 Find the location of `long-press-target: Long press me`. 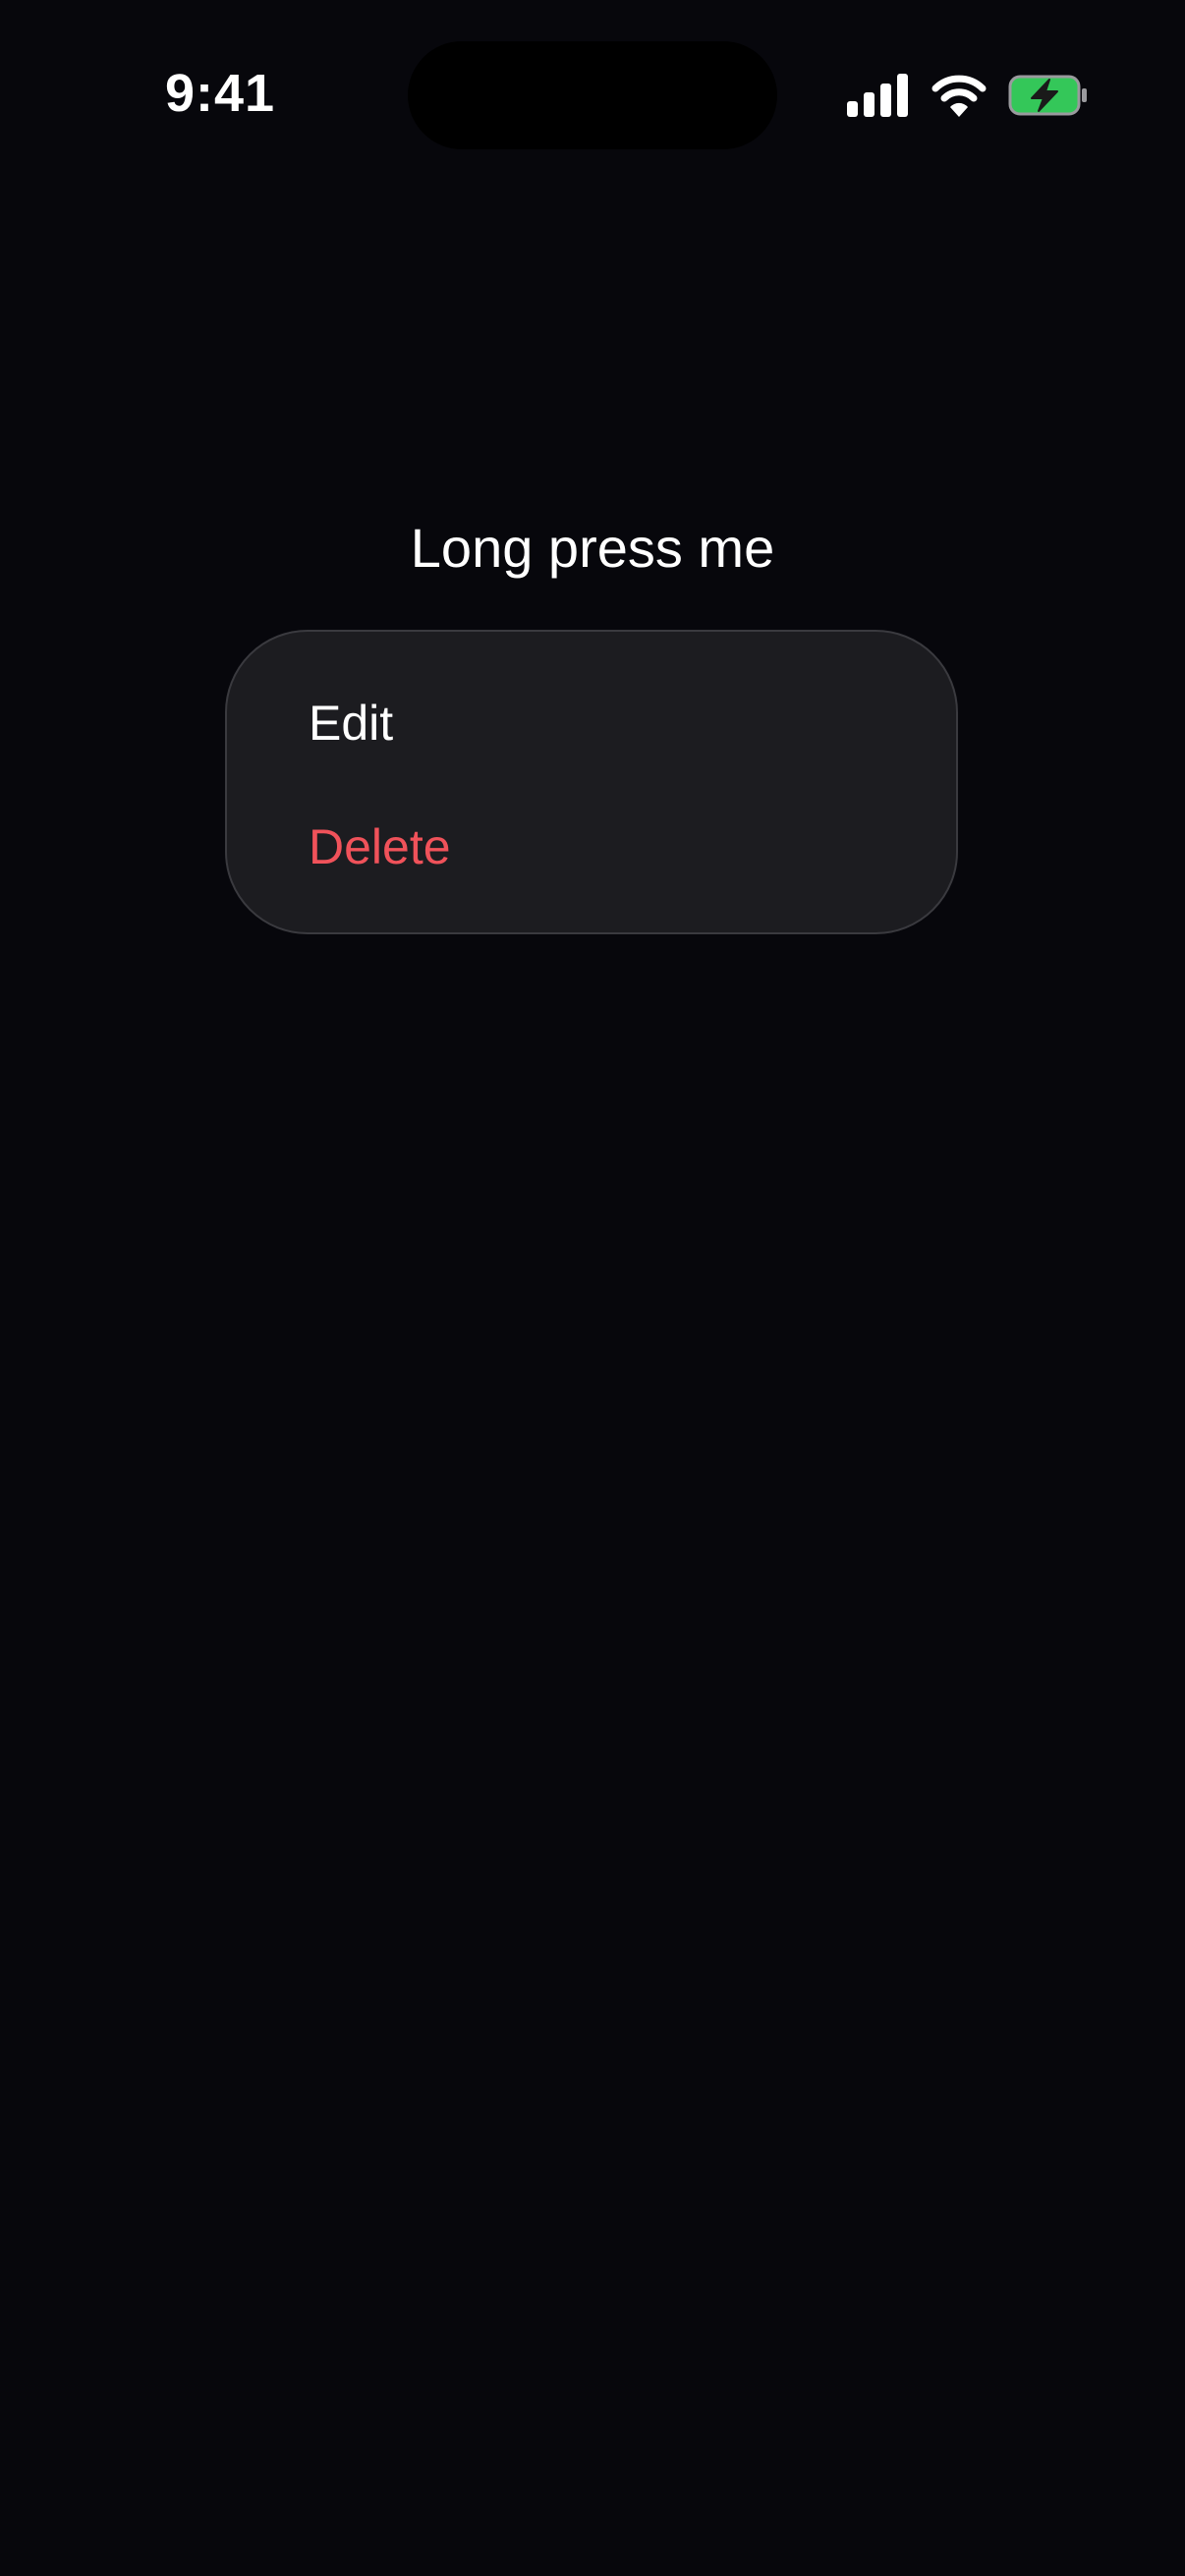

long-press-target: Long press me is located at coordinates (592, 548).